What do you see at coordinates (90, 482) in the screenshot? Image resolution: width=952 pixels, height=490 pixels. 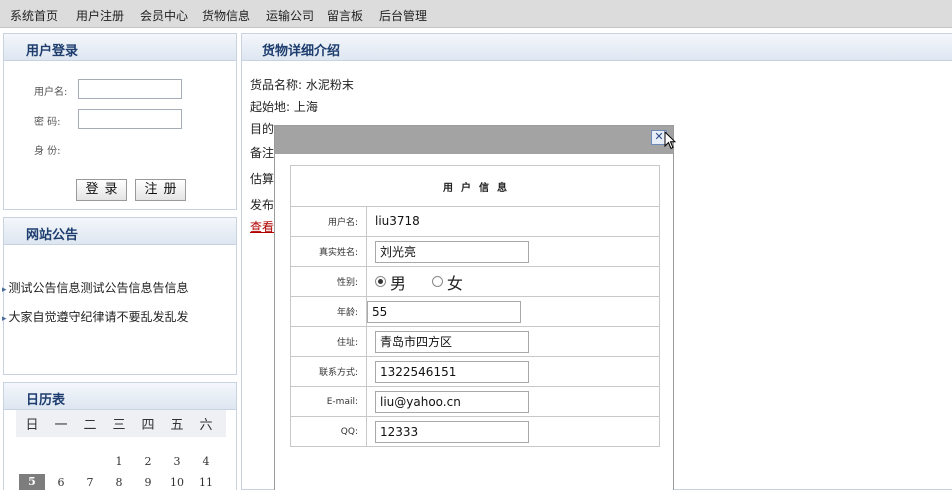 I see `calendar-day: 7` at bounding box center [90, 482].